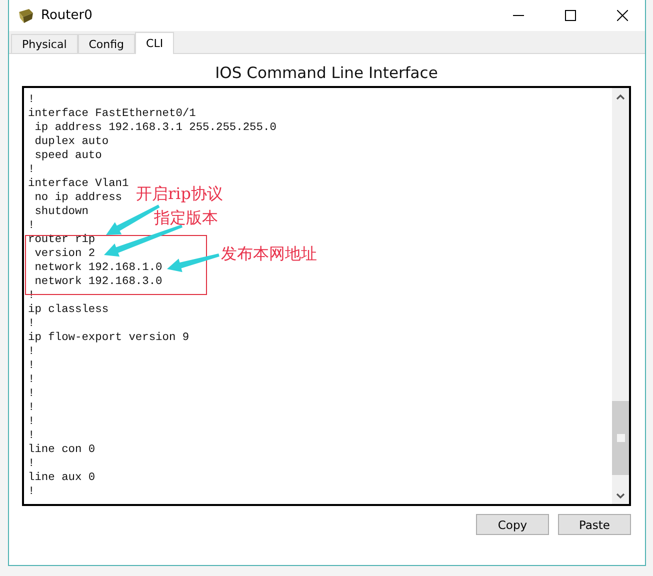 The height and width of the screenshot is (576, 653). Describe the element at coordinates (326, 73) in the screenshot. I see `panel-heading: IOS Command Line Interface` at that location.